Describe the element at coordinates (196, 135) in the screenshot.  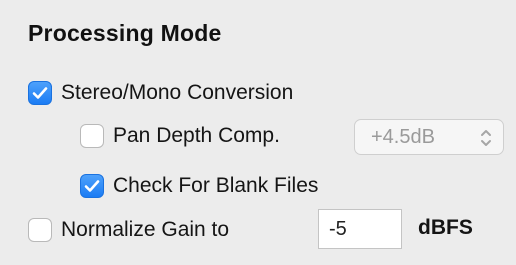
I see `pan-depth-label: Pan Depth Comp.` at that location.